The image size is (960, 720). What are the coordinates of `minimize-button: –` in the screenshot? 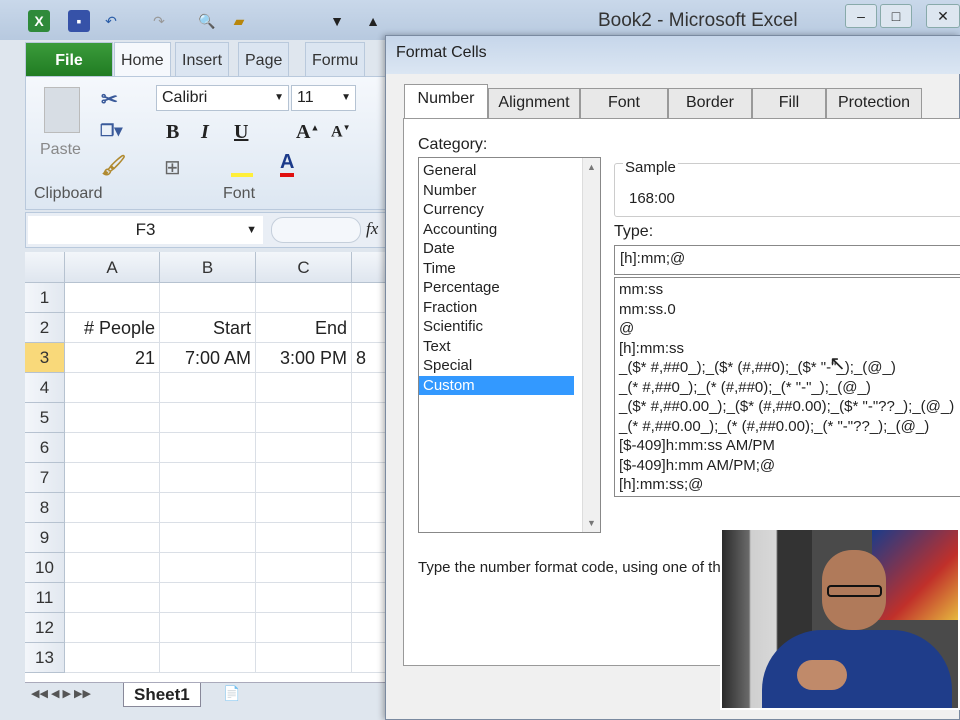 It's located at (861, 16).